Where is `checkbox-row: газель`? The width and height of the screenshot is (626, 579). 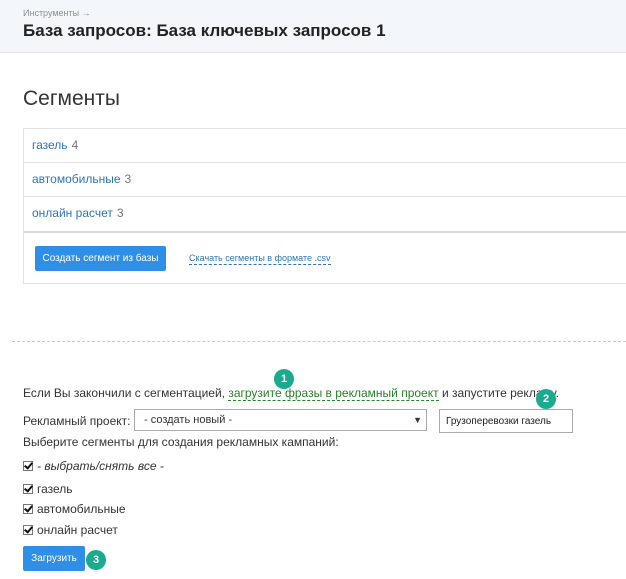 checkbox-row: газель is located at coordinates (48, 489).